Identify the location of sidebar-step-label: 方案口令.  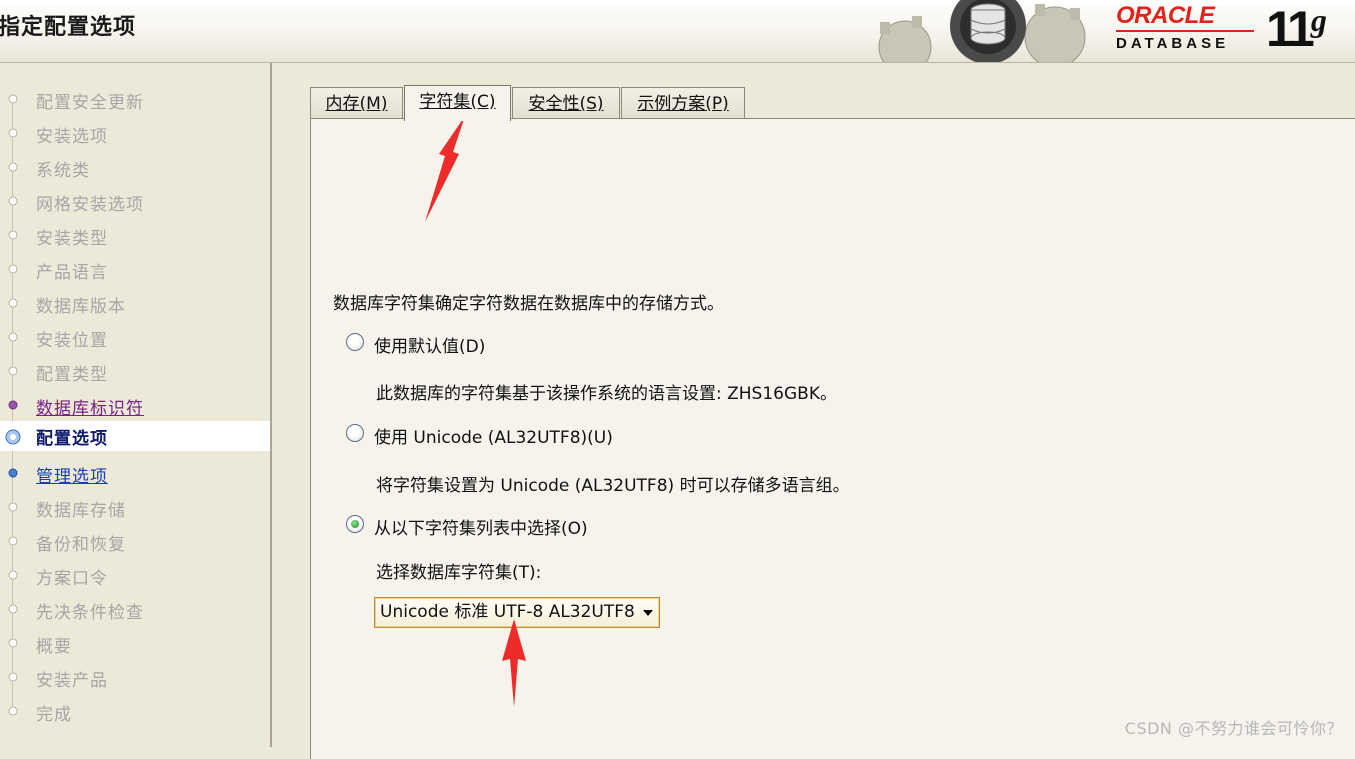
(72, 579).